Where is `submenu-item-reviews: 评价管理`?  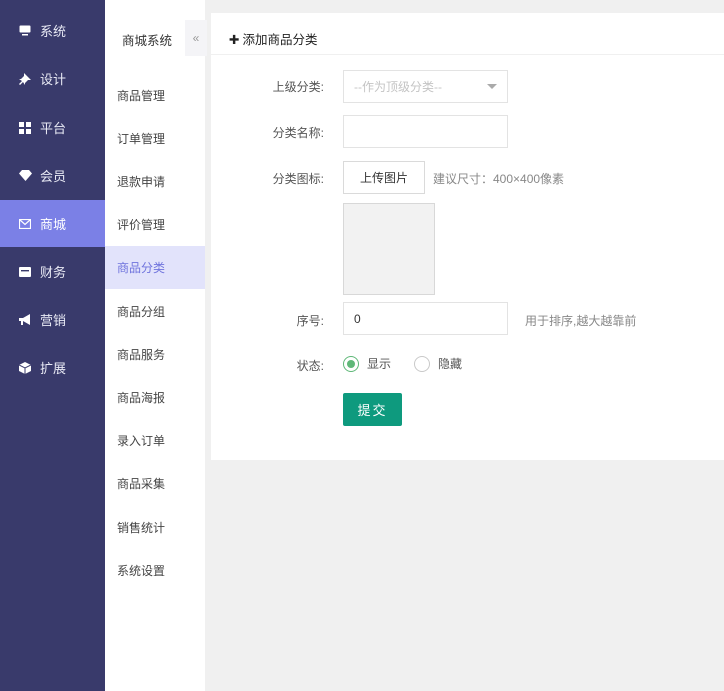 submenu-item-reviews: 评价管理 is located at coordinates (155, 224).